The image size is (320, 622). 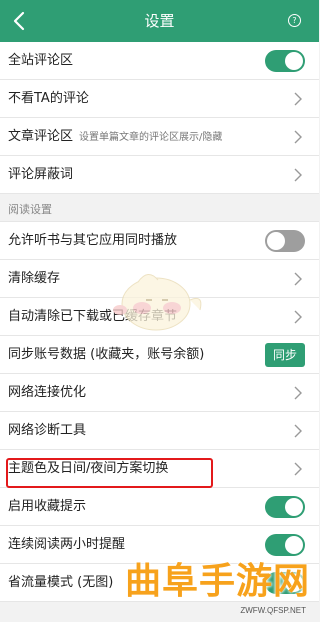 What do you see at coordinates (106, 354) in the screenshot?
I see `row-label: 同步账号数据 (收藏夹，账号余额)` at bounding box center [106, 354].